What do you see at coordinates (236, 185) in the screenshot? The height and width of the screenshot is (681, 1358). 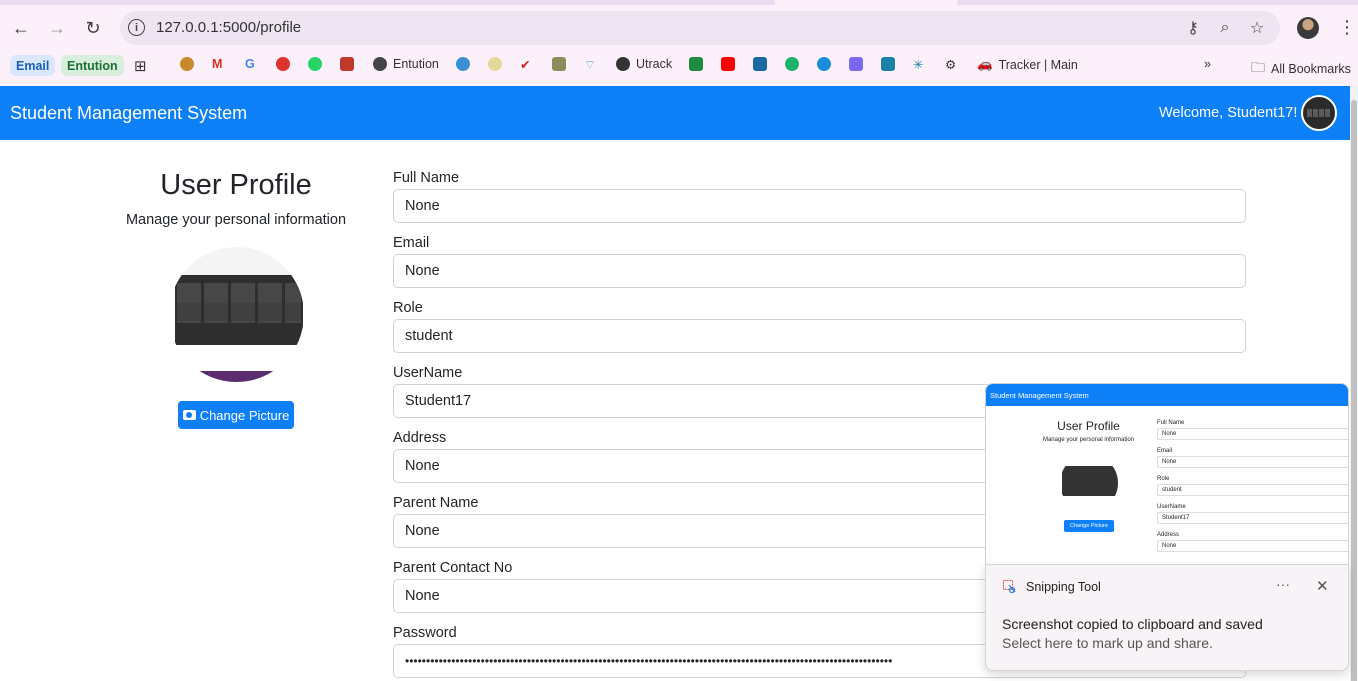 I see `page-title: User Profile` at bounding box center [236, 185].